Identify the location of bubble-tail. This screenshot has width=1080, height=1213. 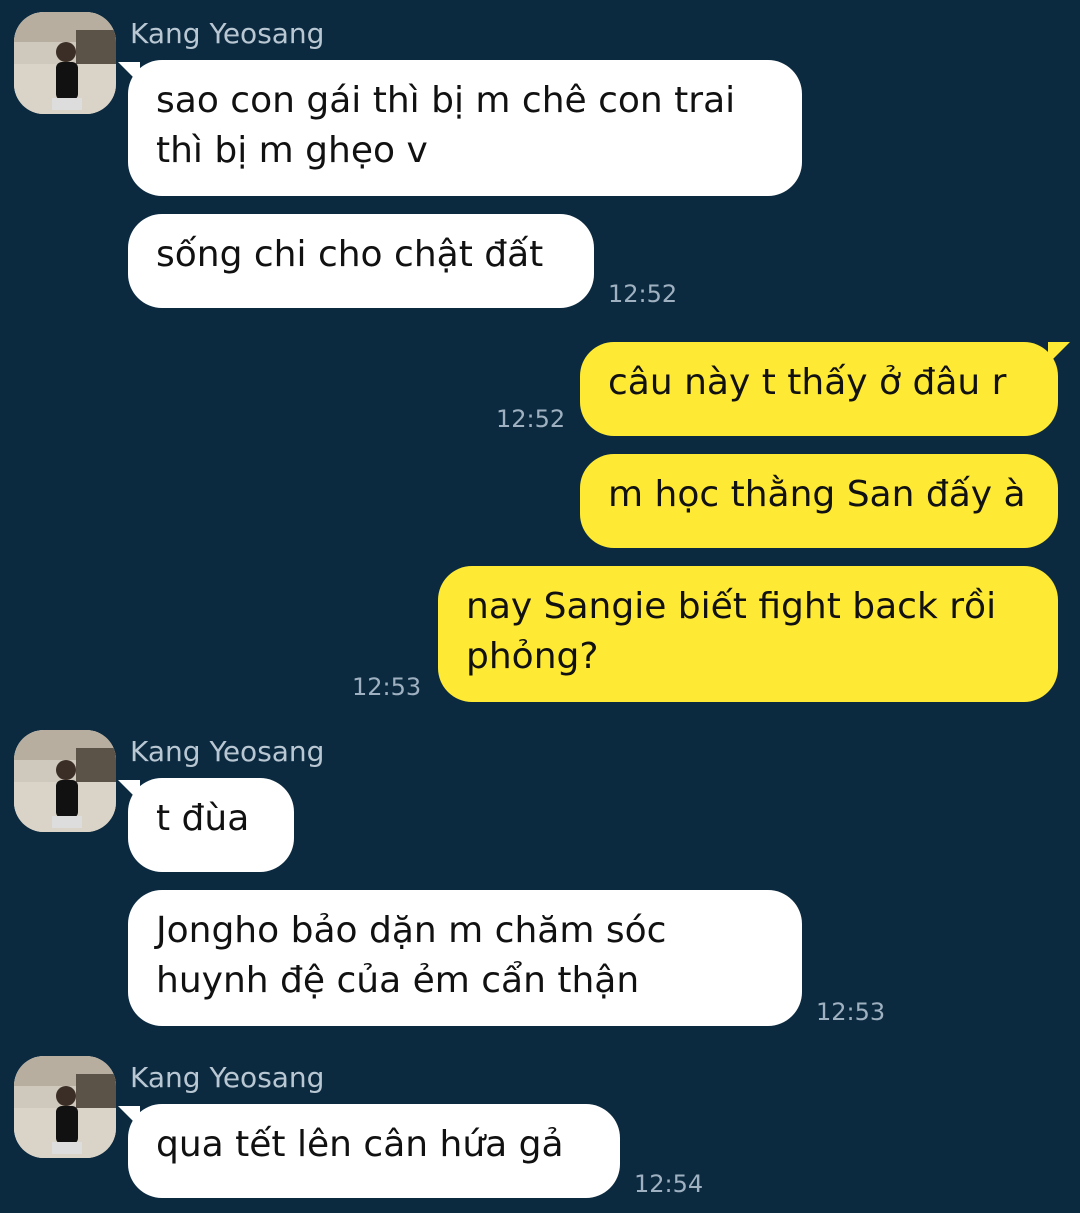
(1059, 353).